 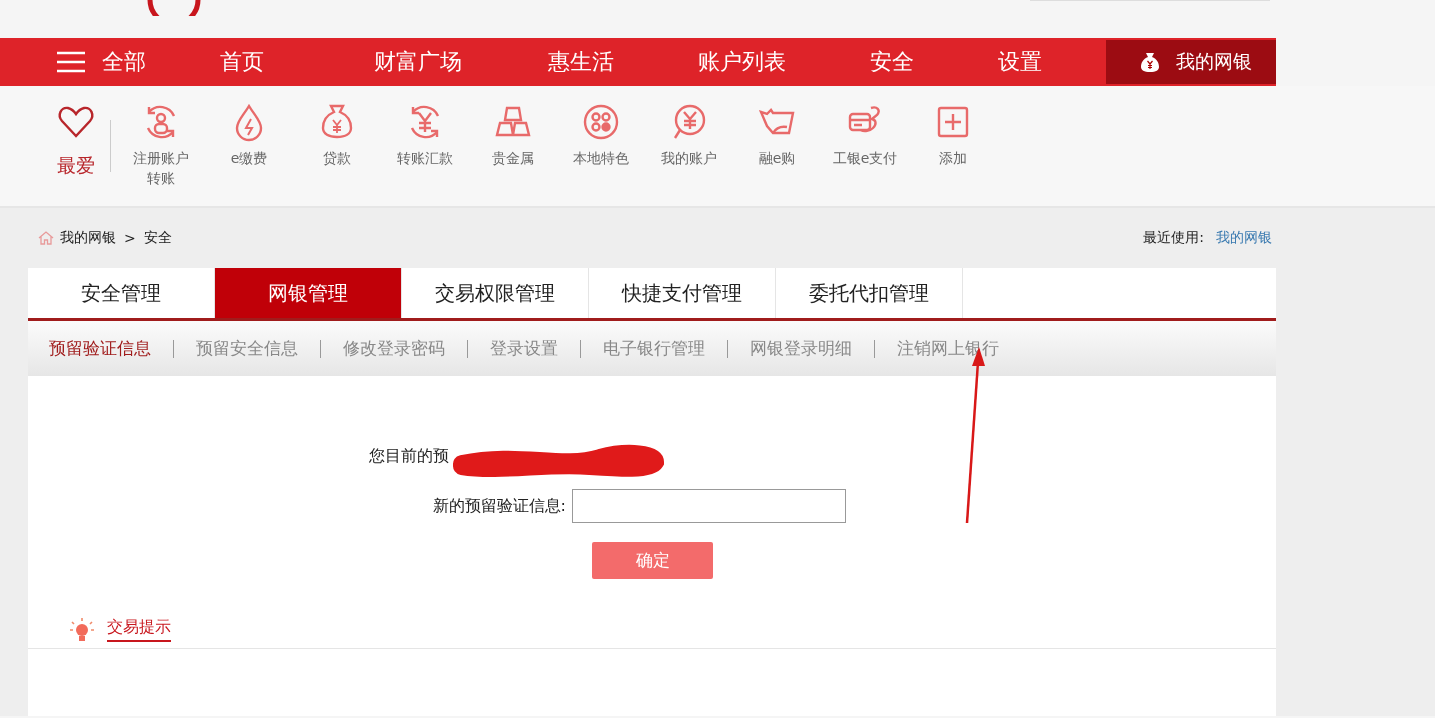 What do you see at coordinates (139, 629) in the screenshot?
I see `tip-tab: 交易提示` at bounding box center [139, 629].